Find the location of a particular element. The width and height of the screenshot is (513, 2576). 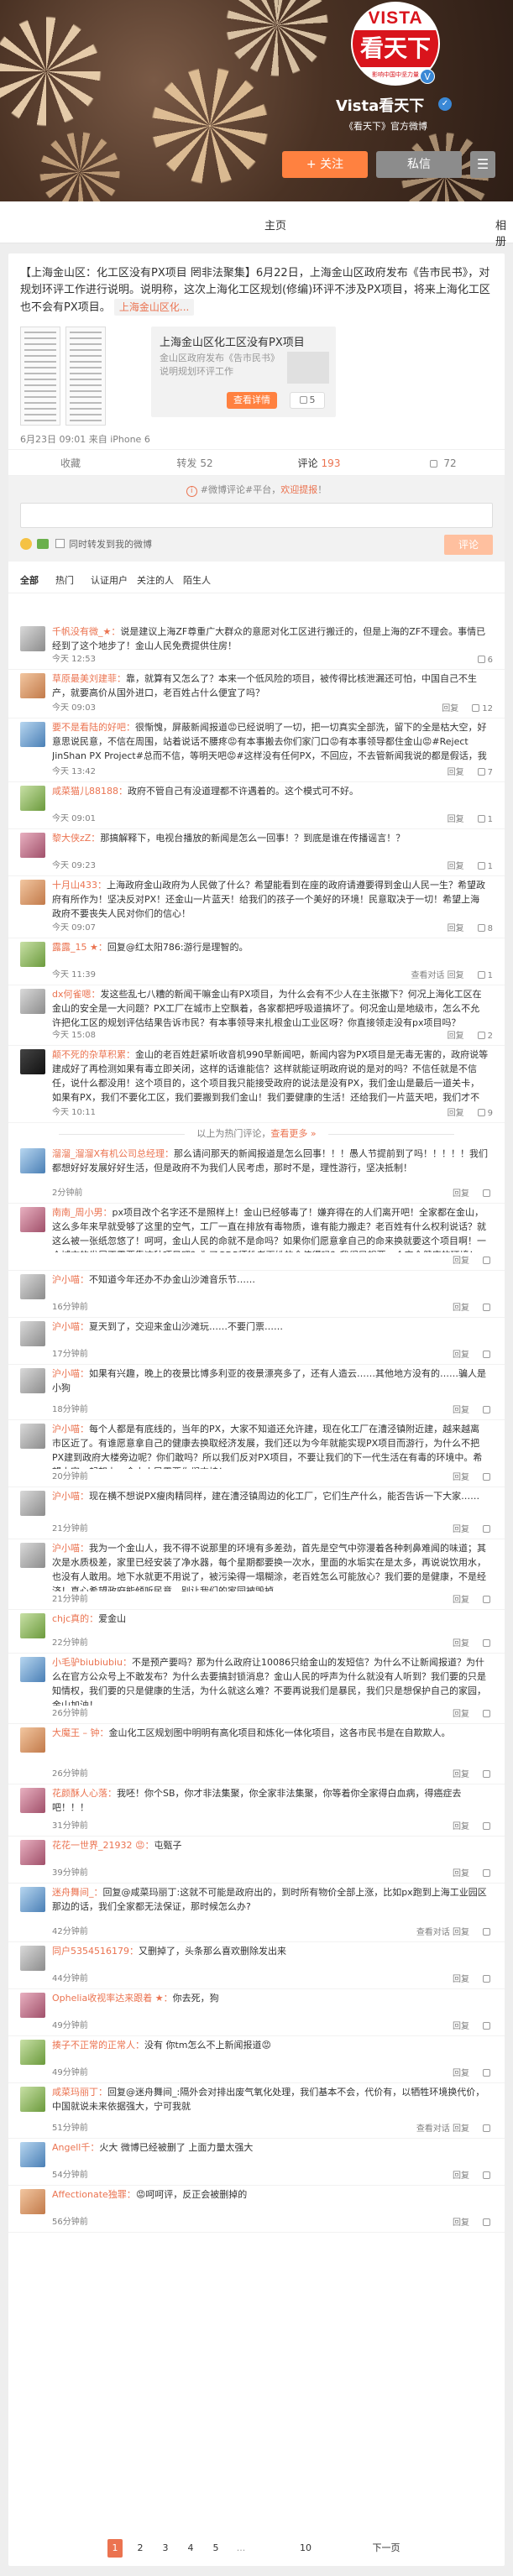

filter-strangers: 陌生人 is located at coordinates (197, 580).